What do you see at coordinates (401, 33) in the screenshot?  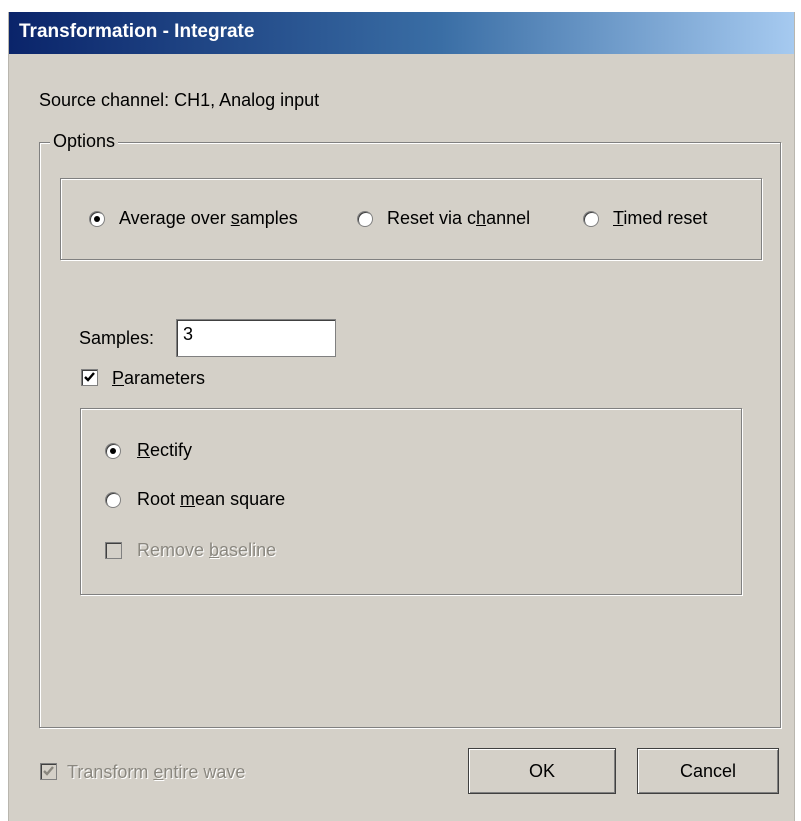 I see `title-bar: Transformation - Integrate` at bounding box center [401, 33].